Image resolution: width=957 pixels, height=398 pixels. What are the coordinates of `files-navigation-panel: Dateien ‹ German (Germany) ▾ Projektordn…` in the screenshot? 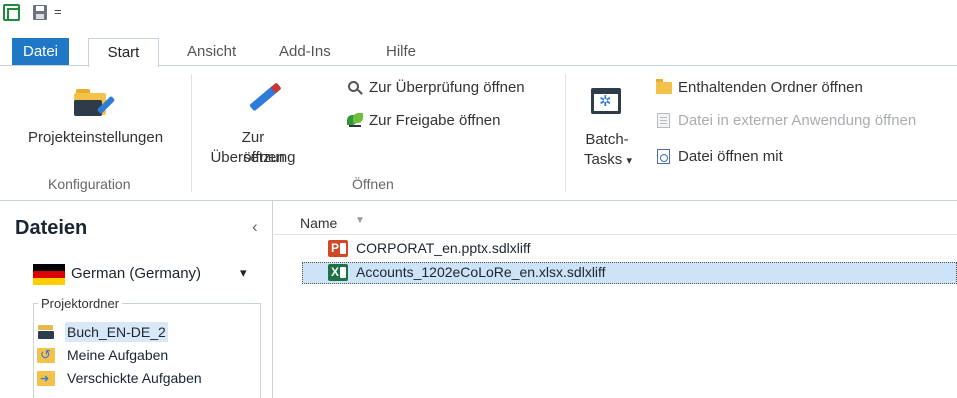 It's located at (136, 299).